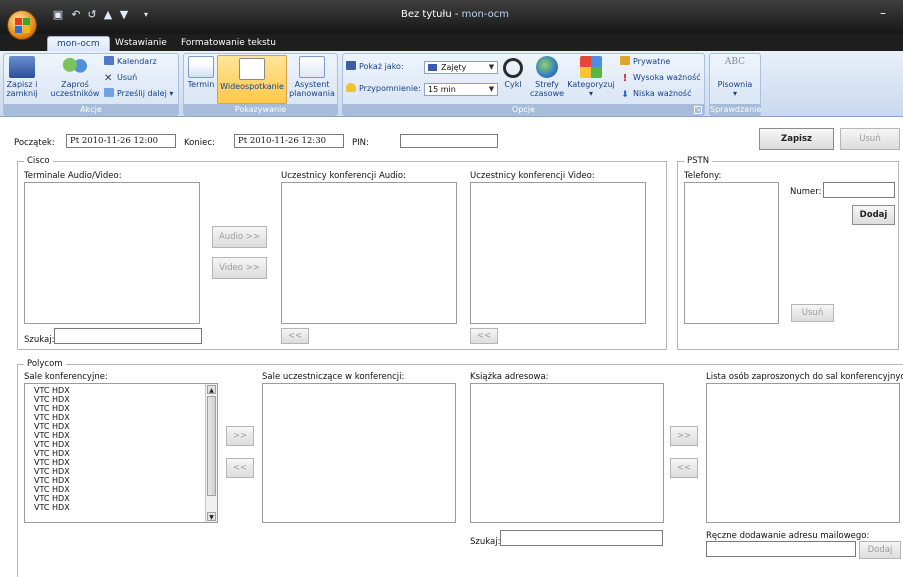 This screenshot has height=577, width=903. I want to click on forward-icon, so click(109, 92).